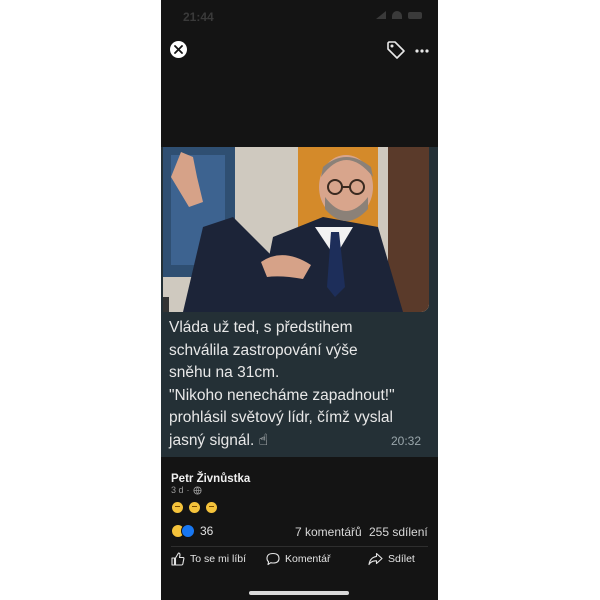 Image resolution: width=600 pixels, height=600 pixels. I want to click on comment-button: Komentář, so click(298, 559).